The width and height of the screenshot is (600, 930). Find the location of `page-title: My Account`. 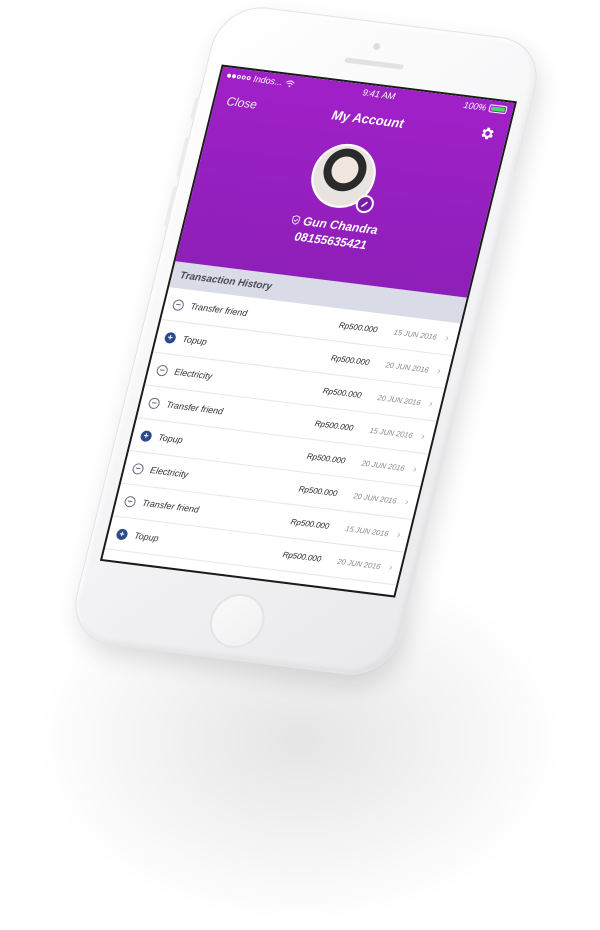

page-title: My Account is located at coordinates (368, 118).